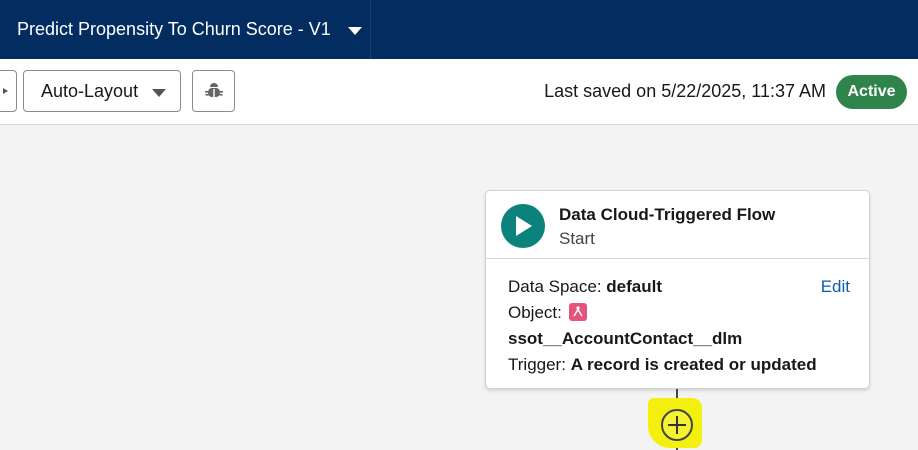 The width and height of the screenshot is (918, 450). I want to click on status-badge: Active, so click(871, 92).